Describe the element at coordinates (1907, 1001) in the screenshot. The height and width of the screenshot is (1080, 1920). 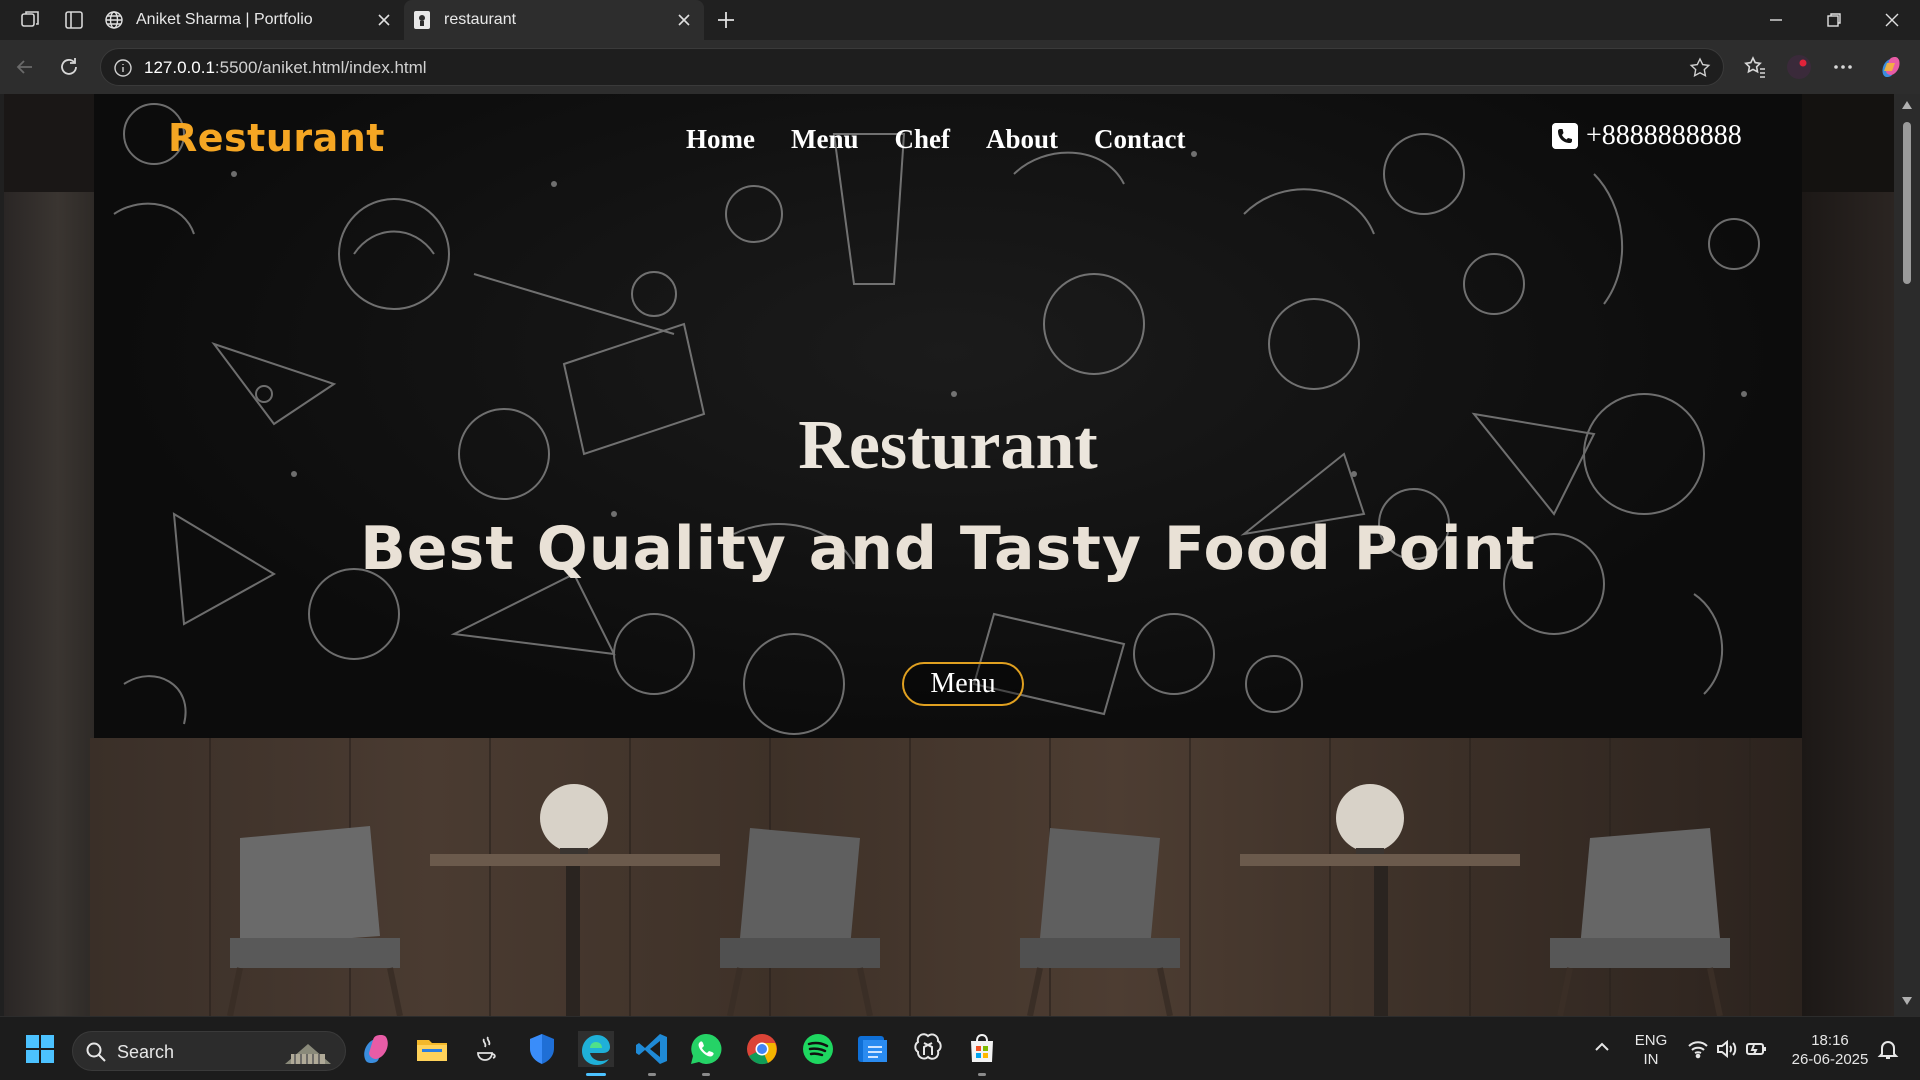
I see `scroll-down-arrow-icon` at that location.